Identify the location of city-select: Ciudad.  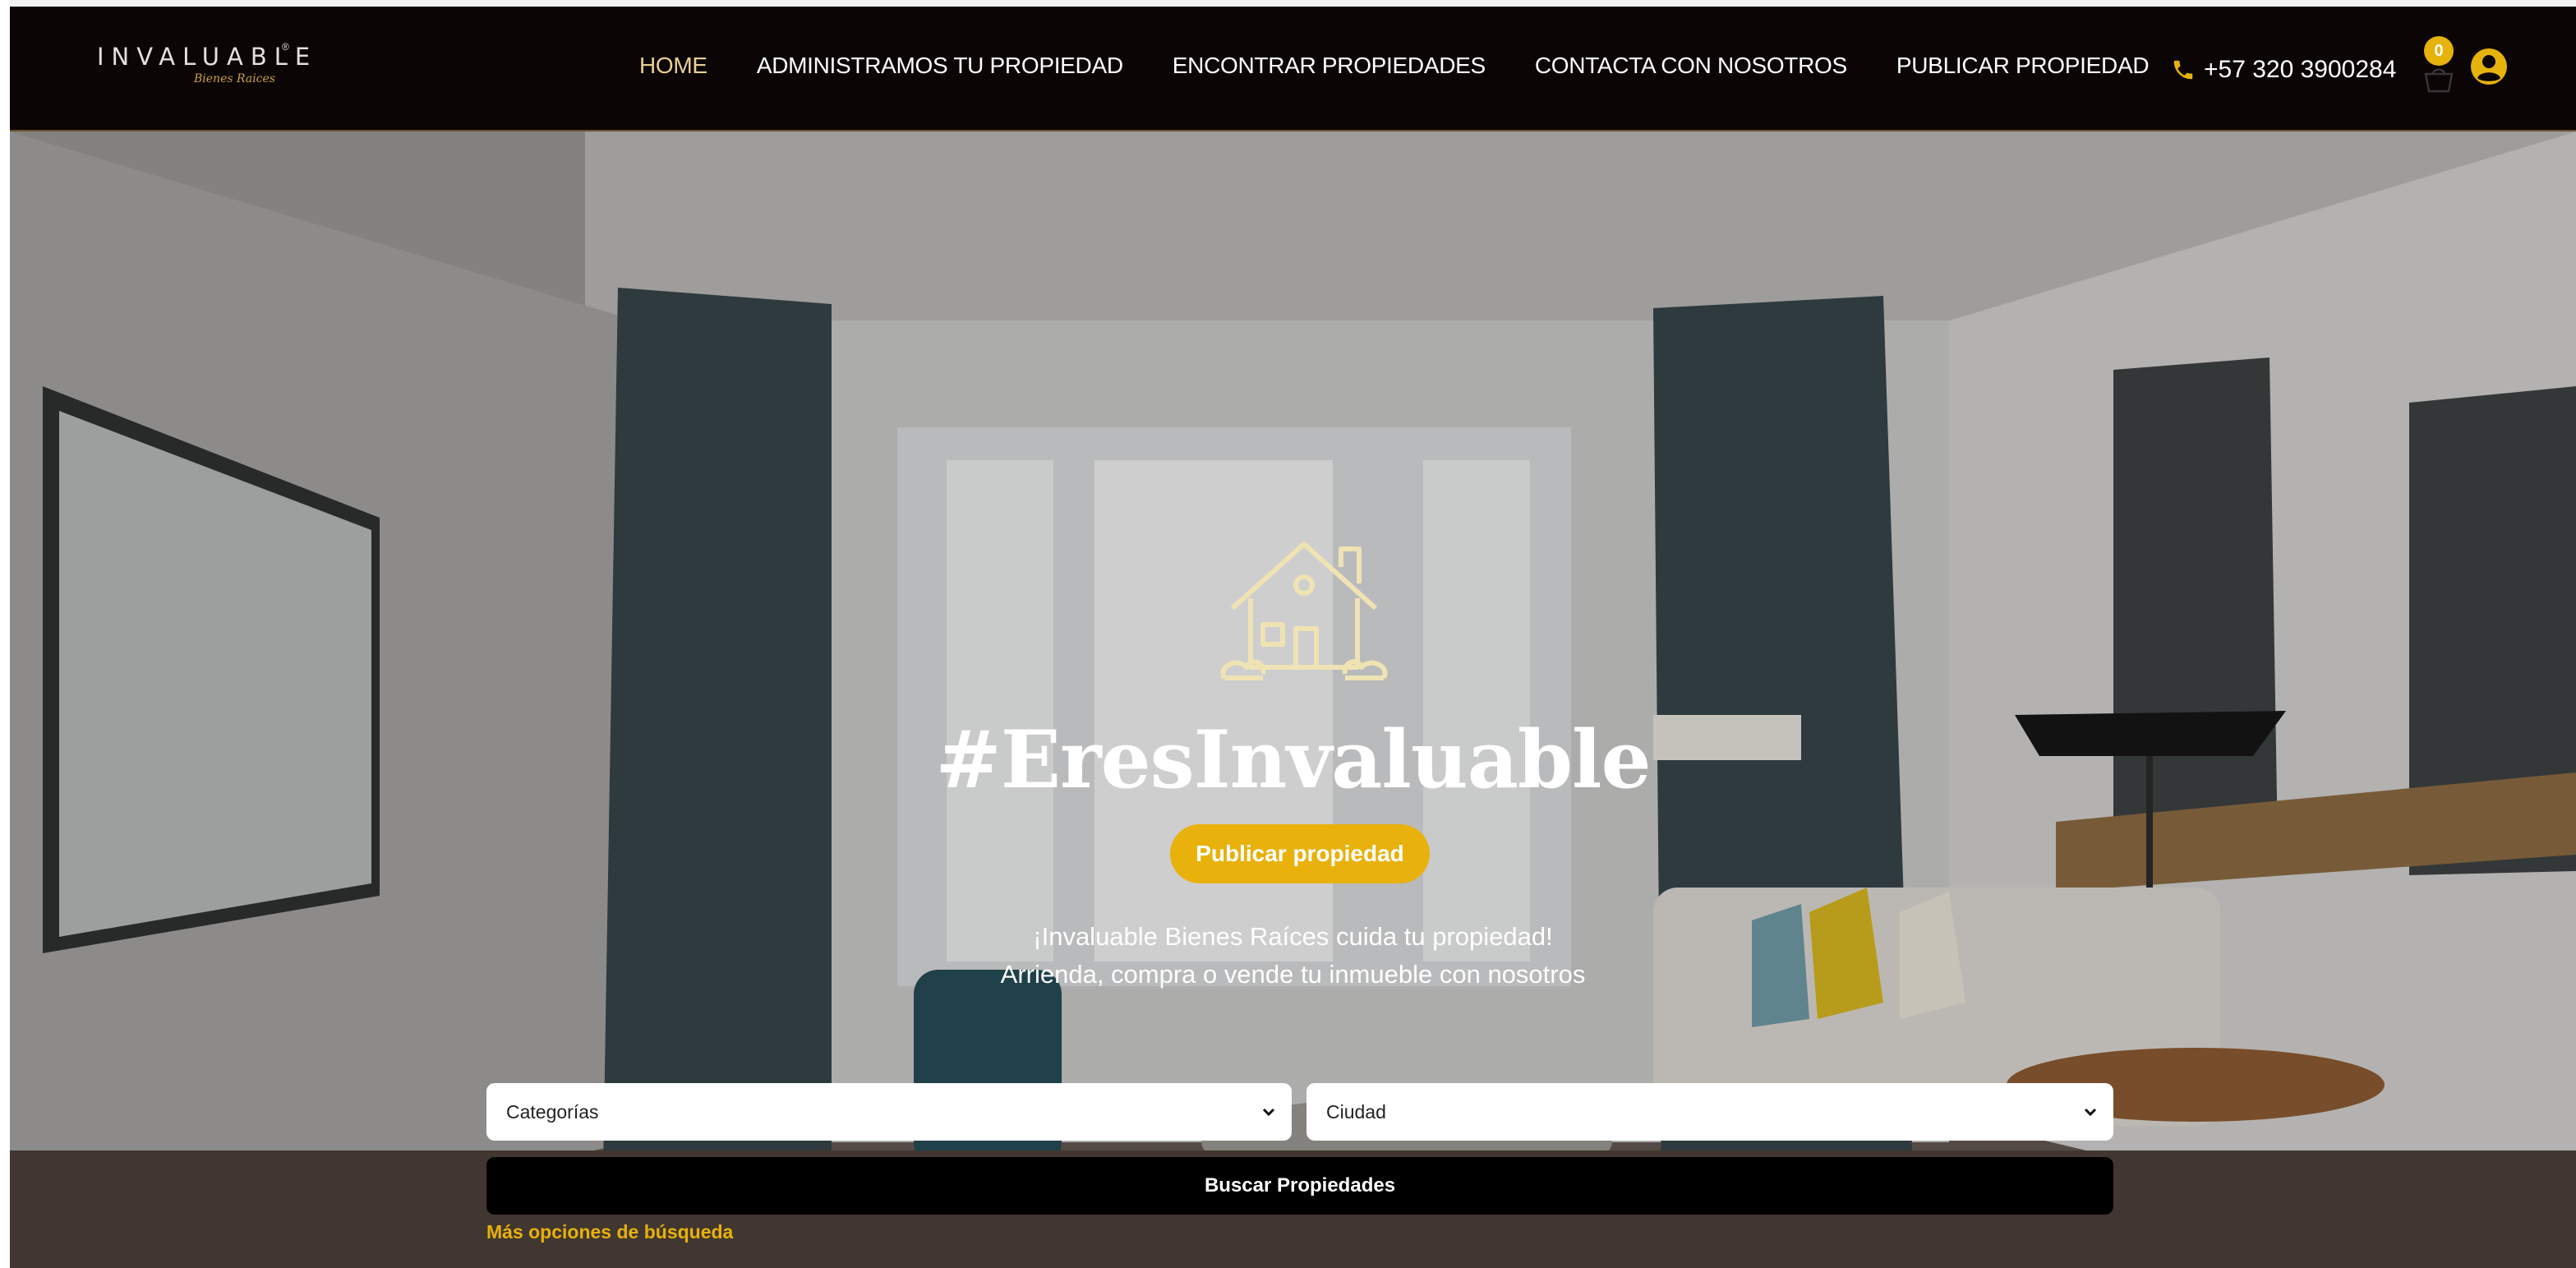
(1709, 1112).